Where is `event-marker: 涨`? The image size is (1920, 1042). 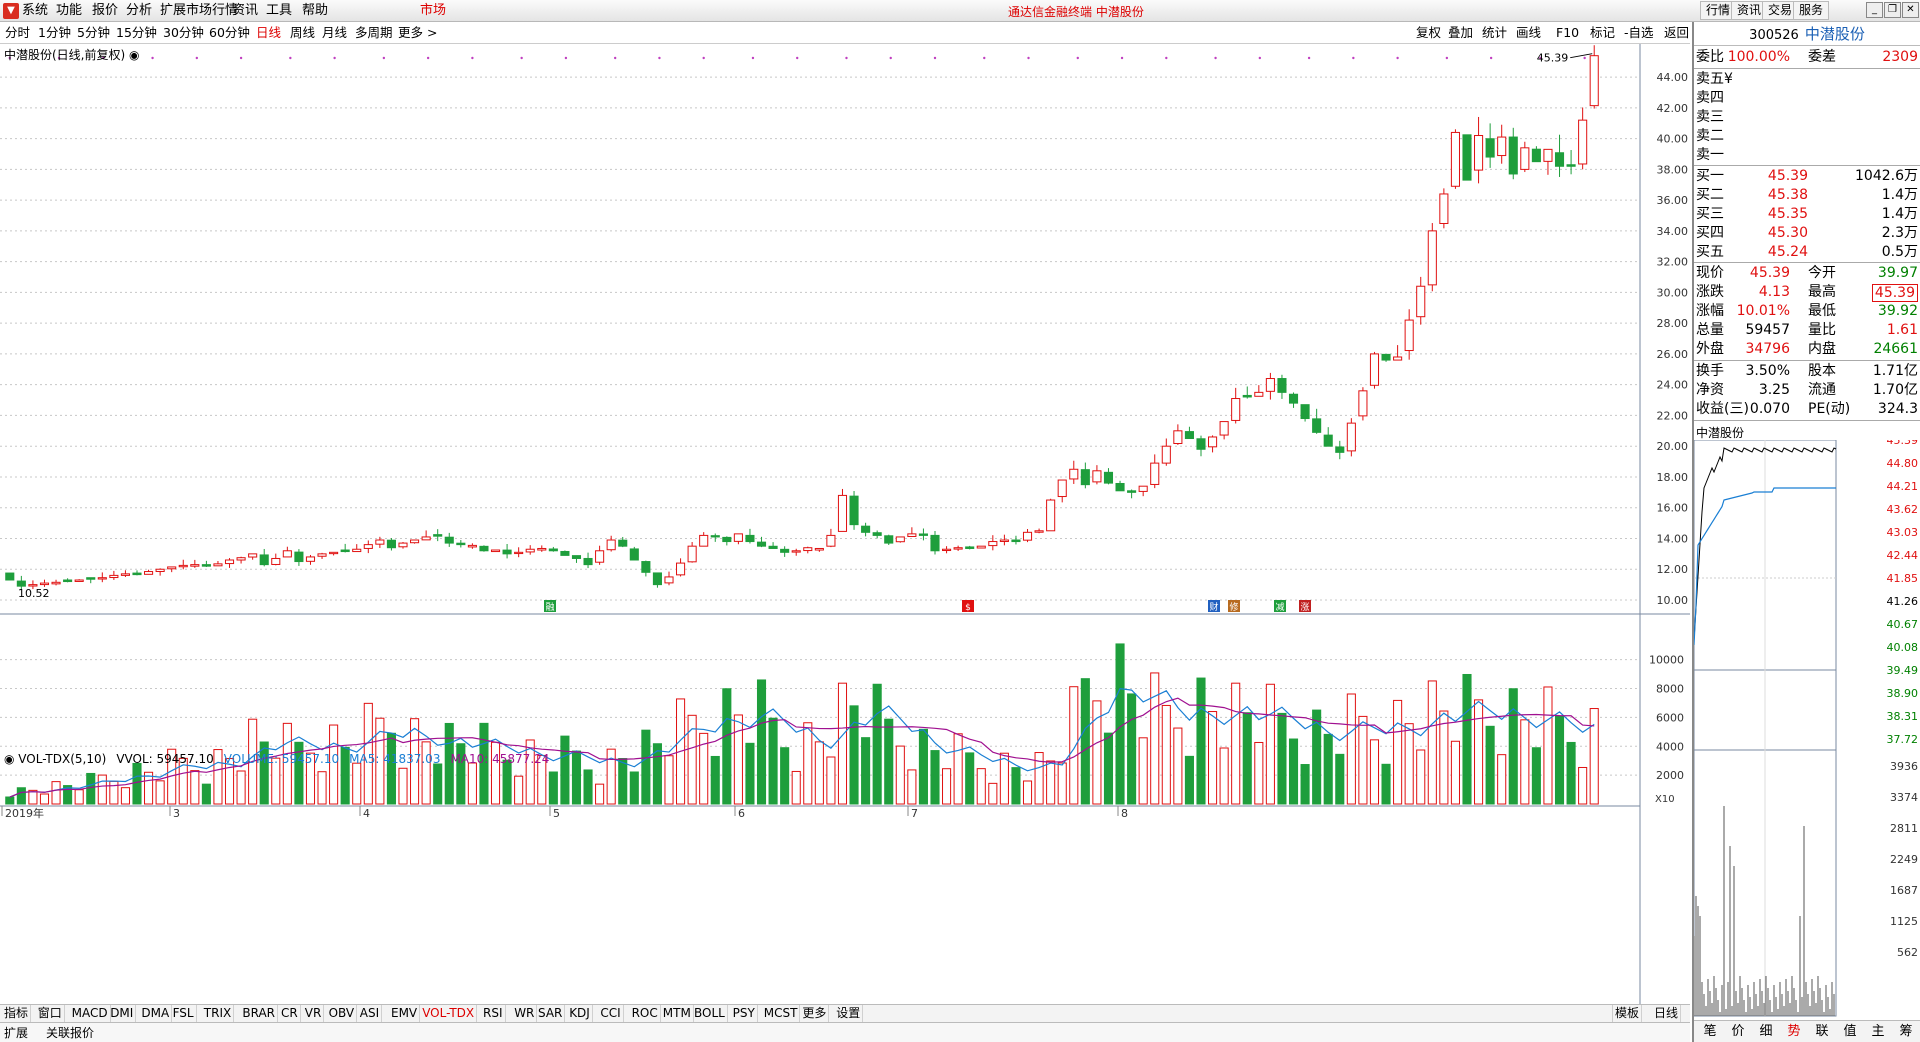 event-marker: 涨 is located at coordinates (1305, 606).